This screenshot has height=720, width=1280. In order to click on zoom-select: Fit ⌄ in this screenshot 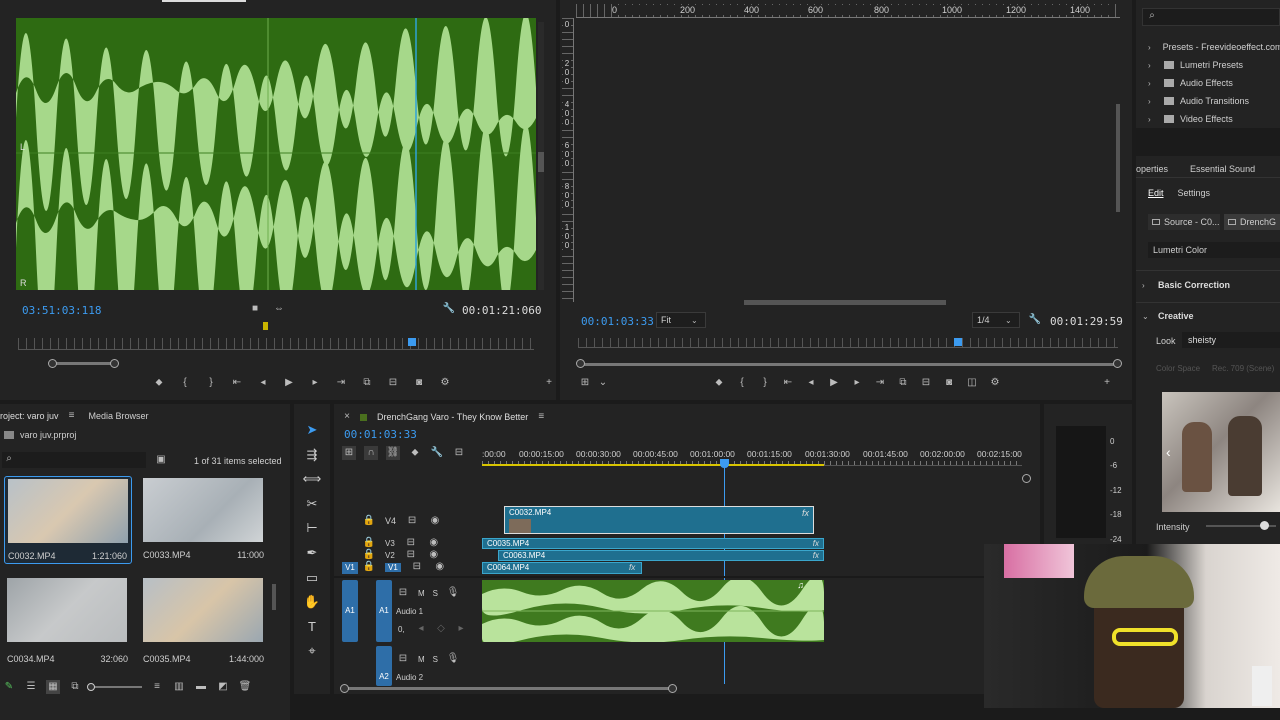, I will do `click(681, 320)`.